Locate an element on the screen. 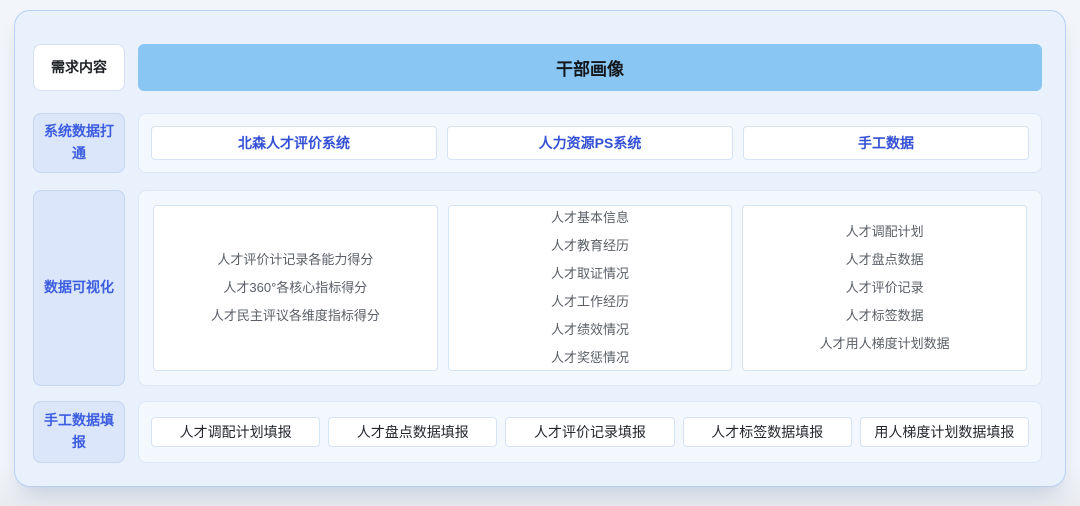 The width and height of the screenshot is (1080, 506). panel-line: 人才奖惩情况 is located at coordinates (590, 357).